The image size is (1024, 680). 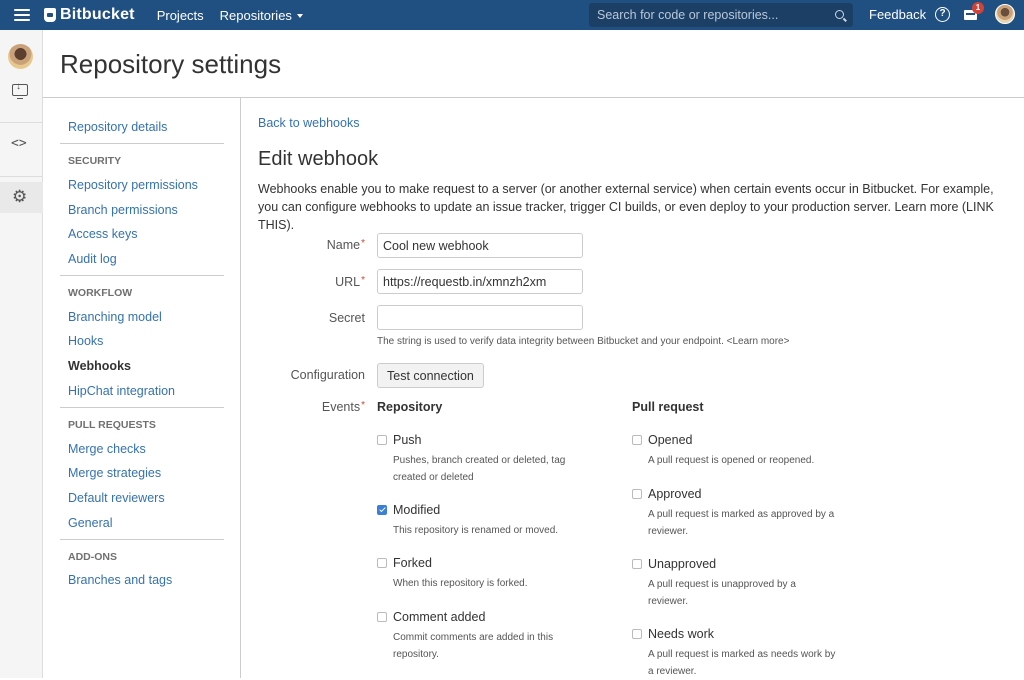 I want to click on repository-avatar, so click(x=20, y=56).